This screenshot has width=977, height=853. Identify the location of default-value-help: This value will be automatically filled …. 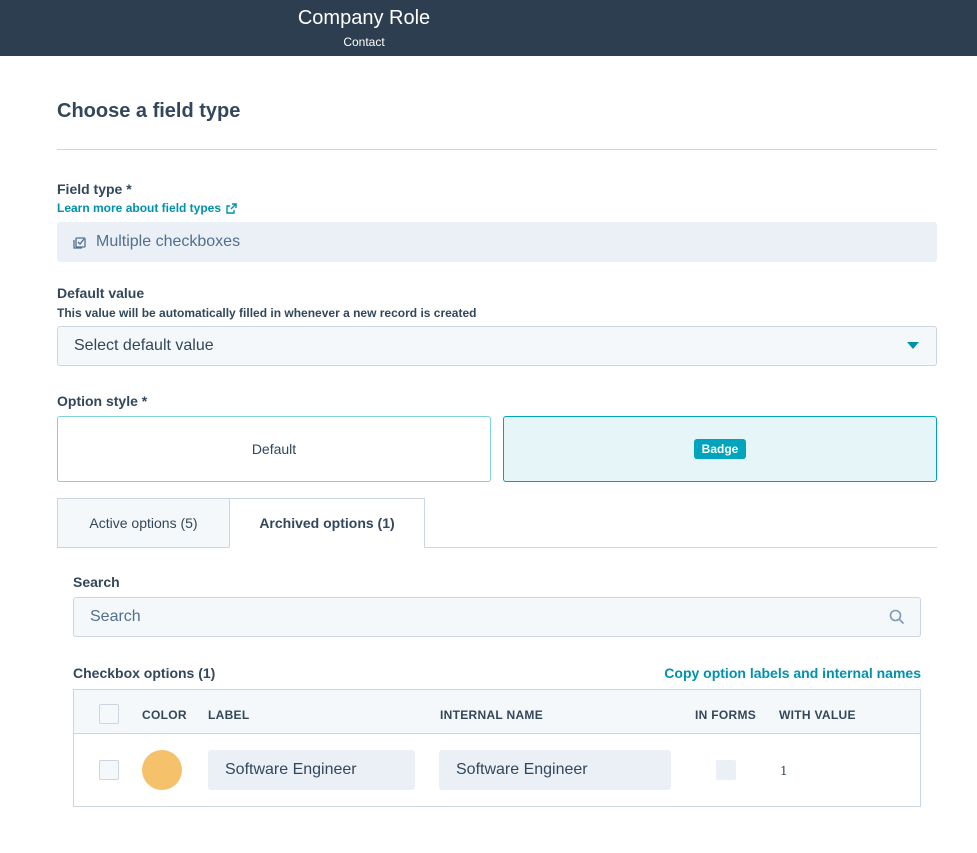
(267, 313).